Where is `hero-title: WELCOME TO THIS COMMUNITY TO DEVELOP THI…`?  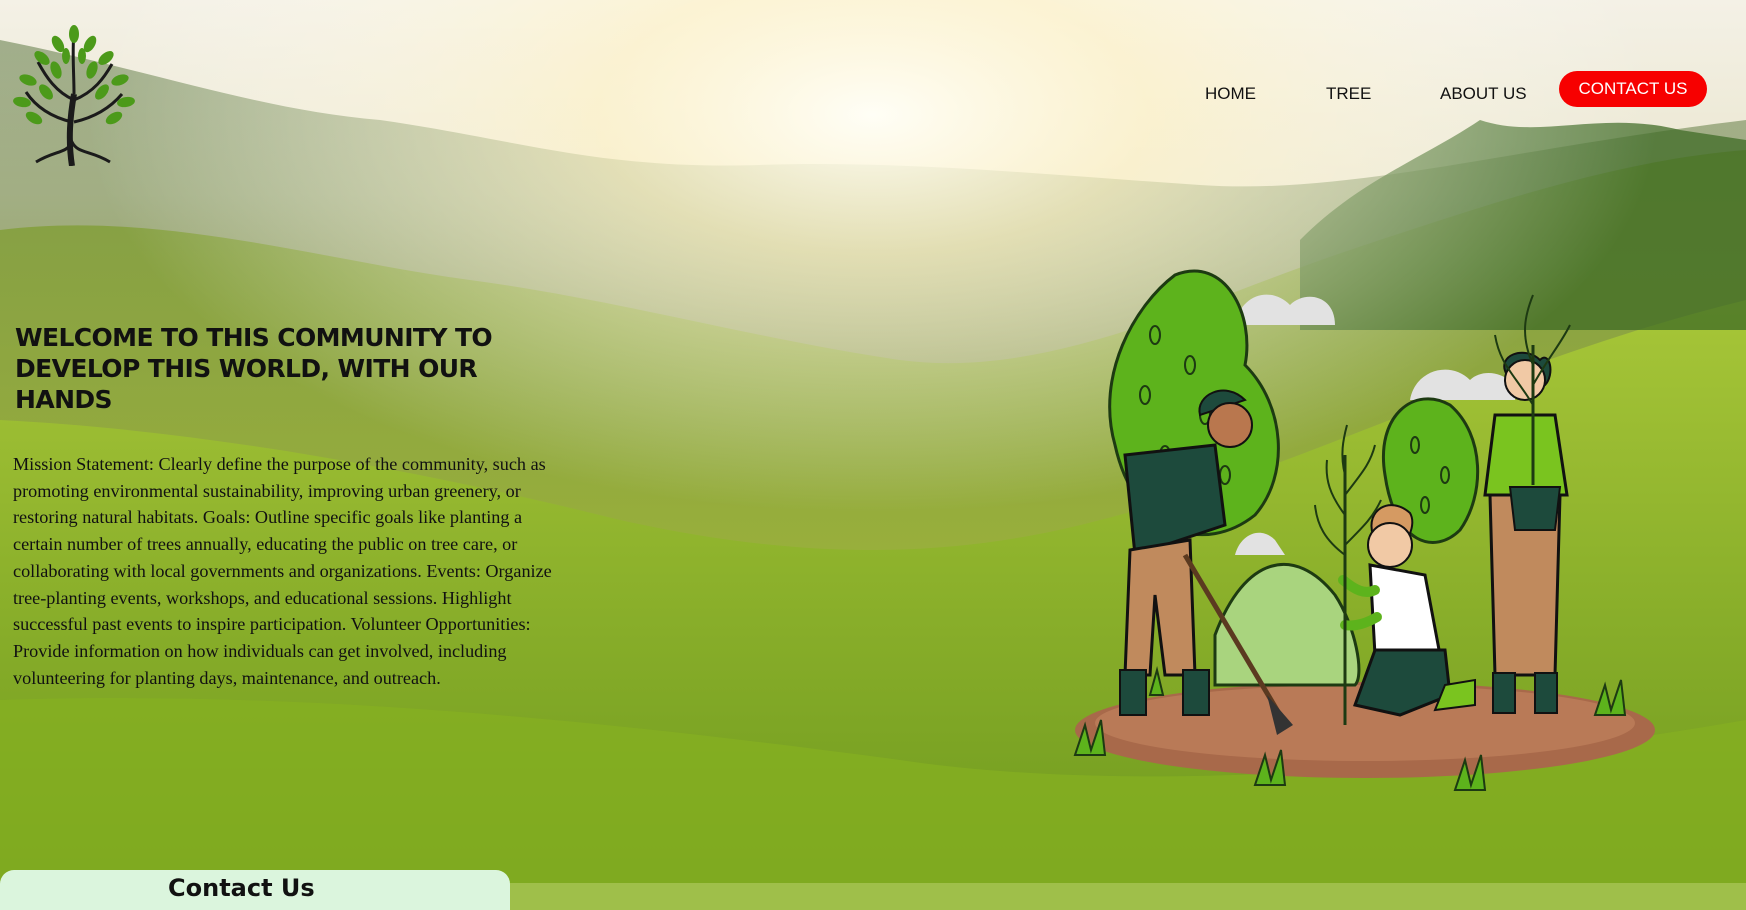
hero-title: WELCOME TO THIS COMMUNITY TO DEVELOP THI… is located at coordinates (254, 368).